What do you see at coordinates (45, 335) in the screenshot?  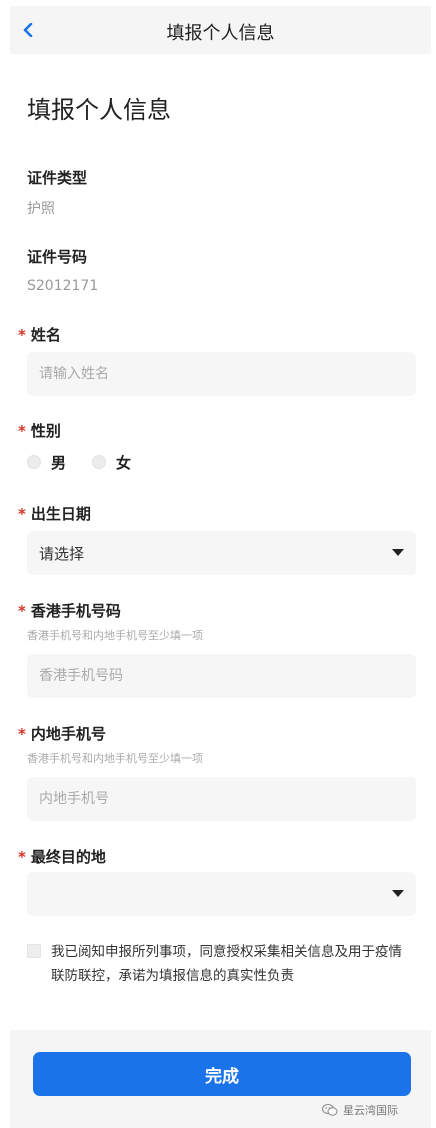 I see `name-label-text: 姓名` at bounding box center [45, 335].